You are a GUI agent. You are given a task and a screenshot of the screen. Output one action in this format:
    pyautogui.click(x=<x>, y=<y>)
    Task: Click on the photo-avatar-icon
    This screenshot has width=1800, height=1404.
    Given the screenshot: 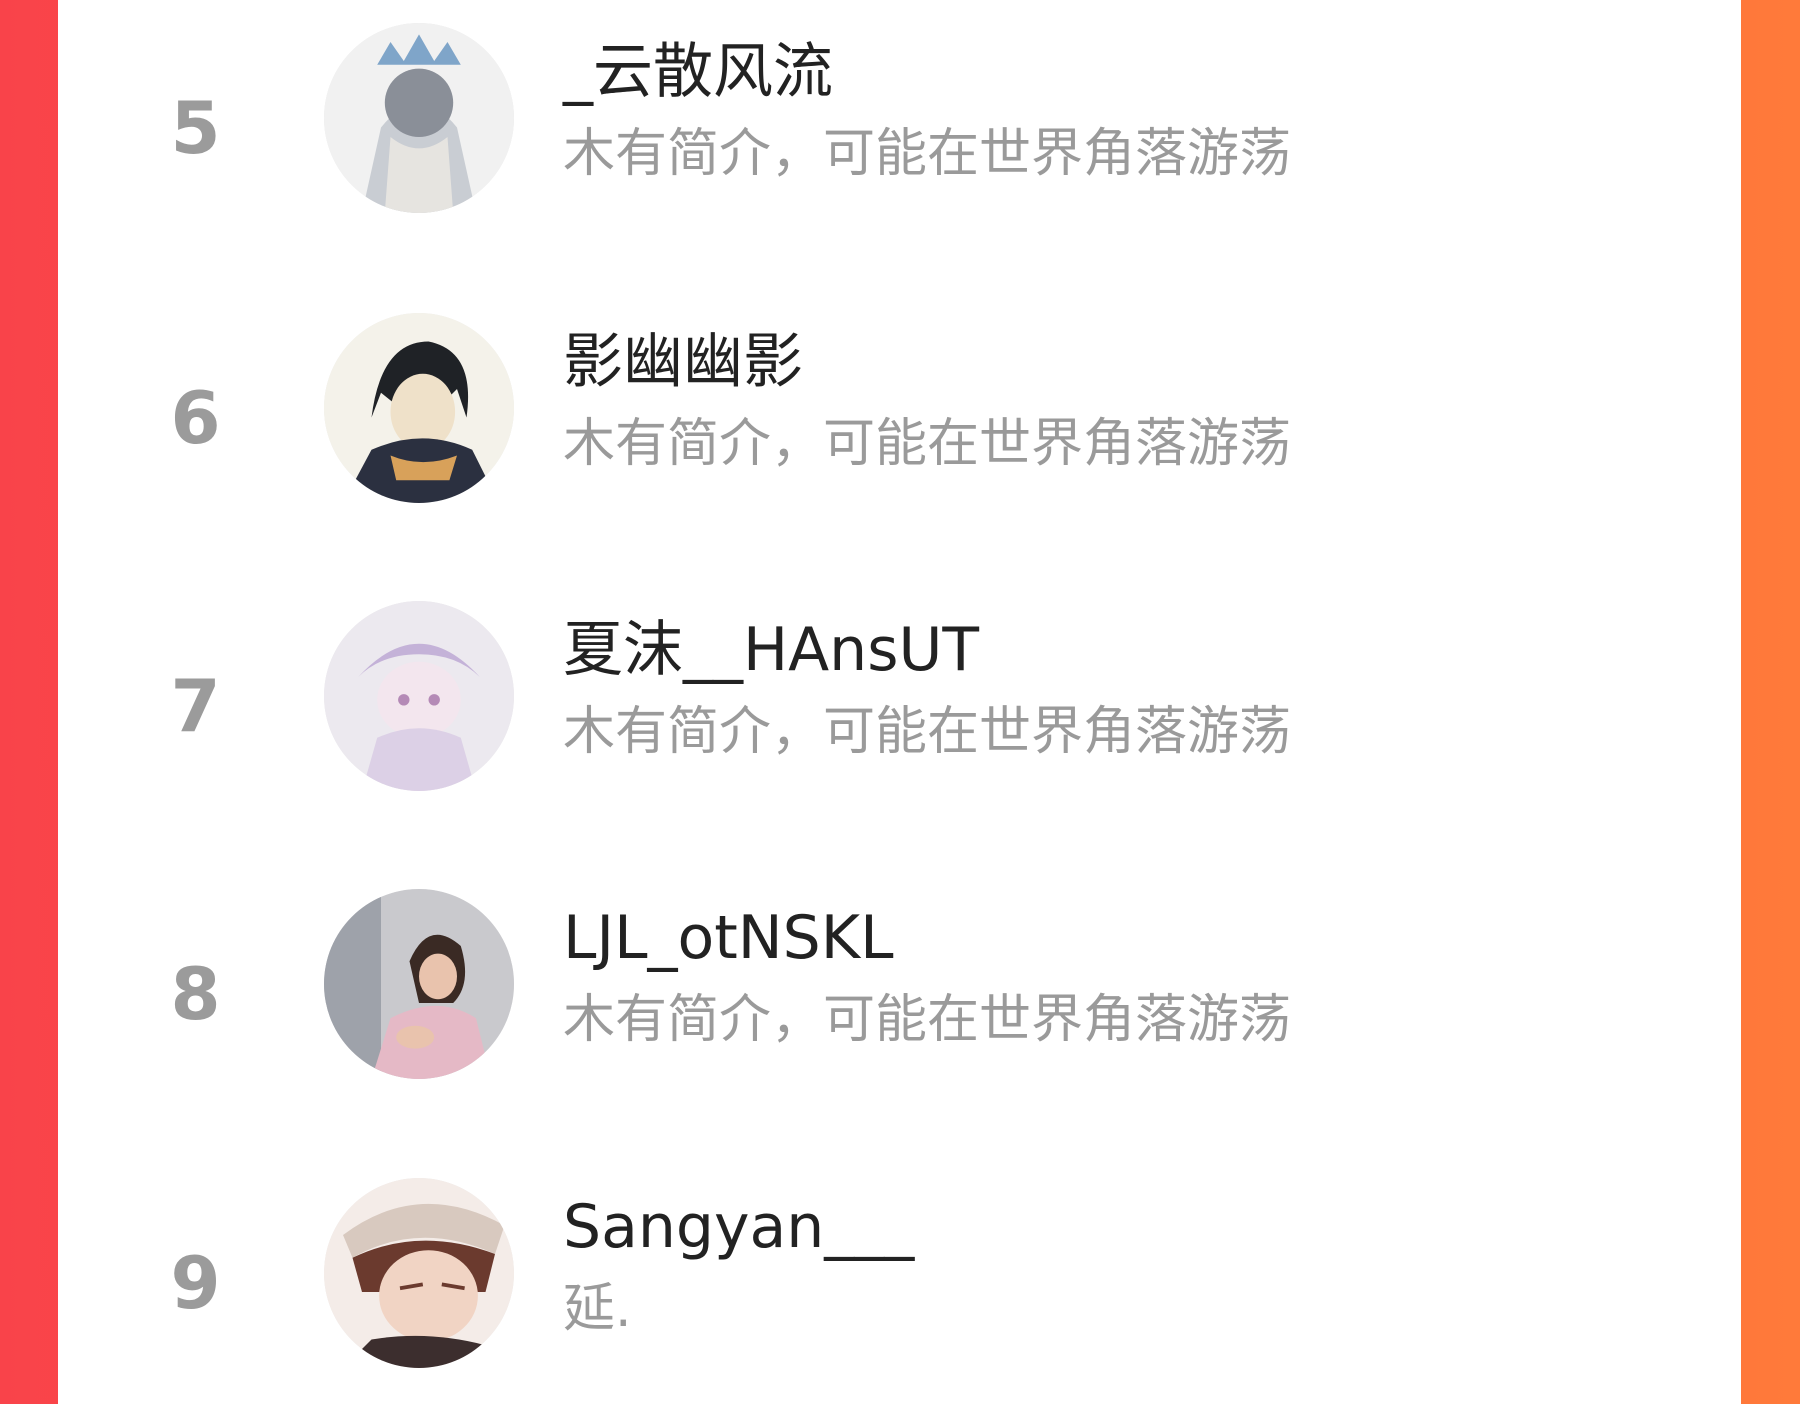 What is the action you would take?
    pyautogui.click(x=419, y=984)
    